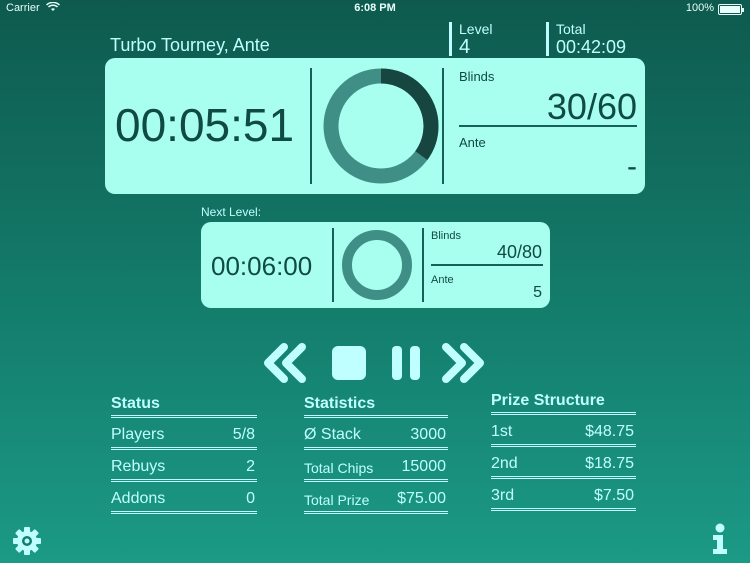 This screenshot has width=750, height=563. I want to click on prize-place-label: 2nd, so click(504, 463).